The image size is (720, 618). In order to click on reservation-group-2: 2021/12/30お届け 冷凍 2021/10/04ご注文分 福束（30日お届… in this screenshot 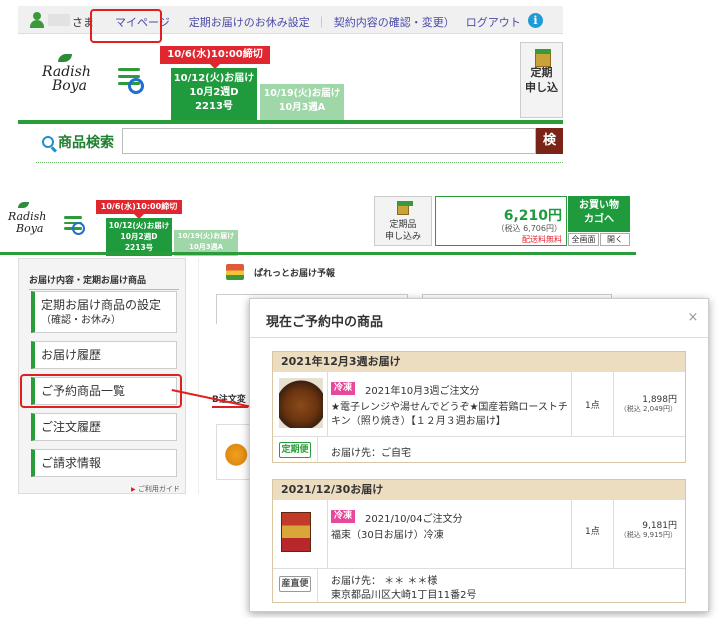, I will do `click(479, 541)`.